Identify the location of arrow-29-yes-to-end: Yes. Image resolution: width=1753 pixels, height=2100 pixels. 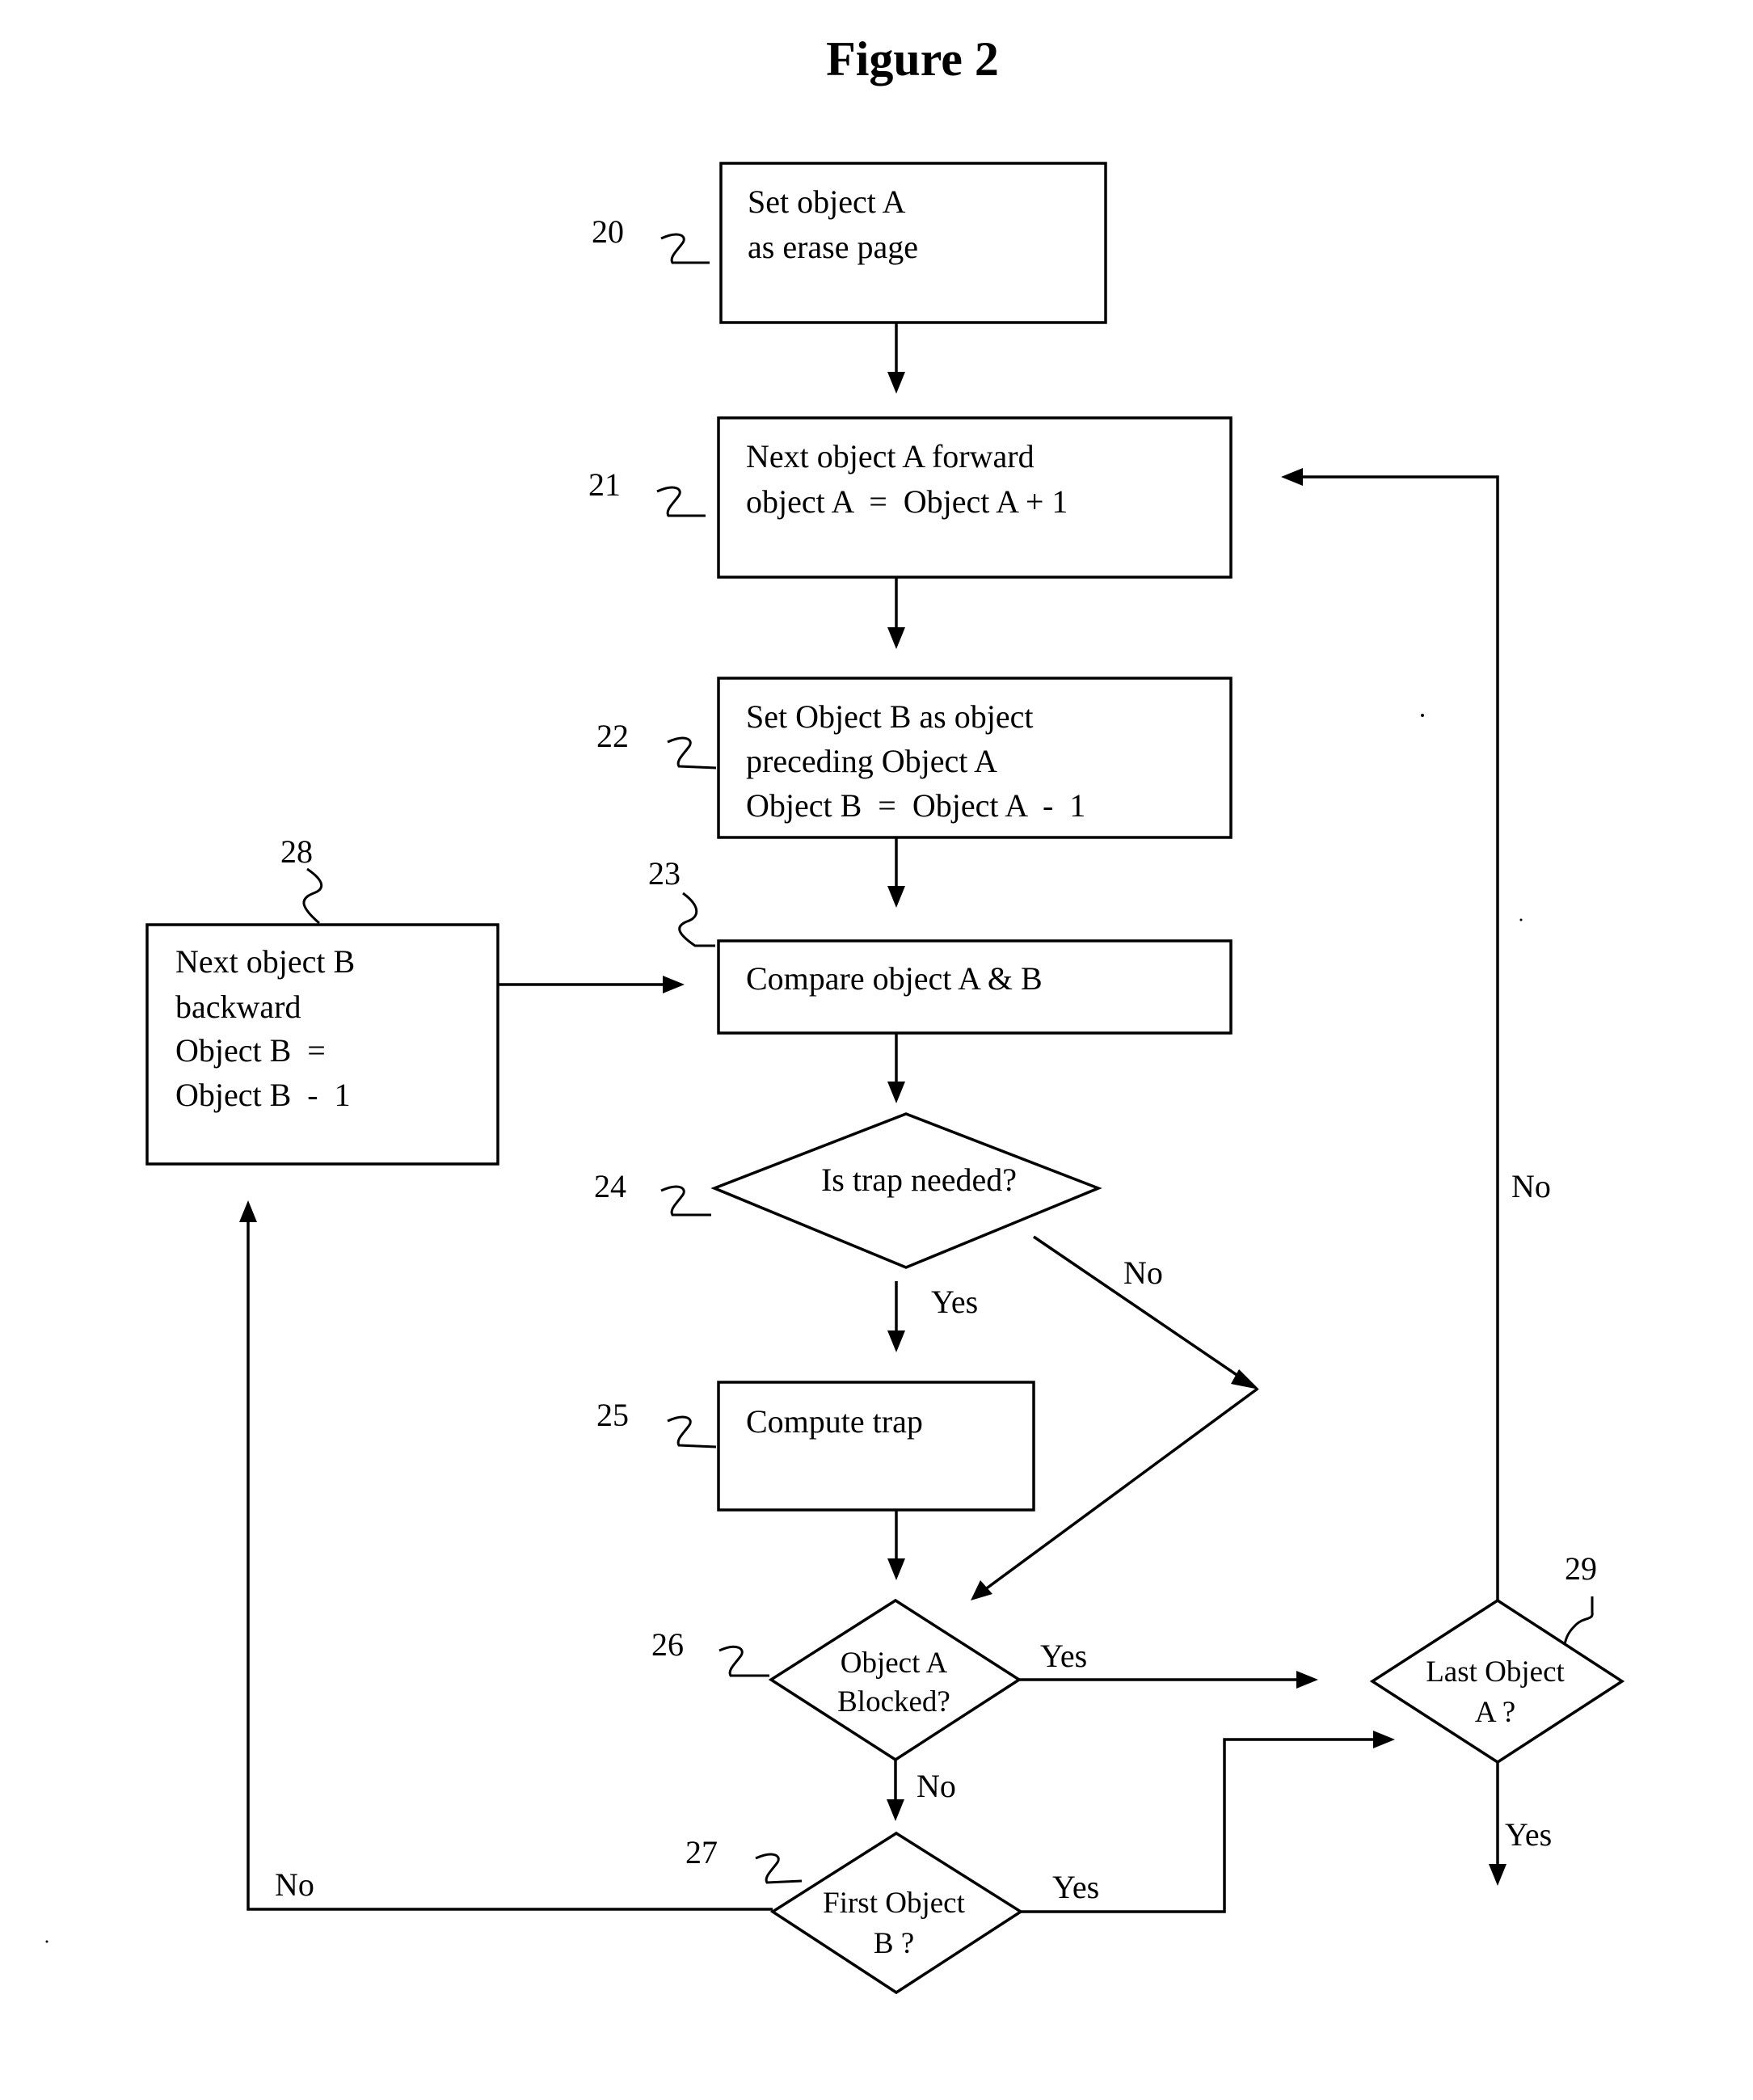
(1520, 1824).